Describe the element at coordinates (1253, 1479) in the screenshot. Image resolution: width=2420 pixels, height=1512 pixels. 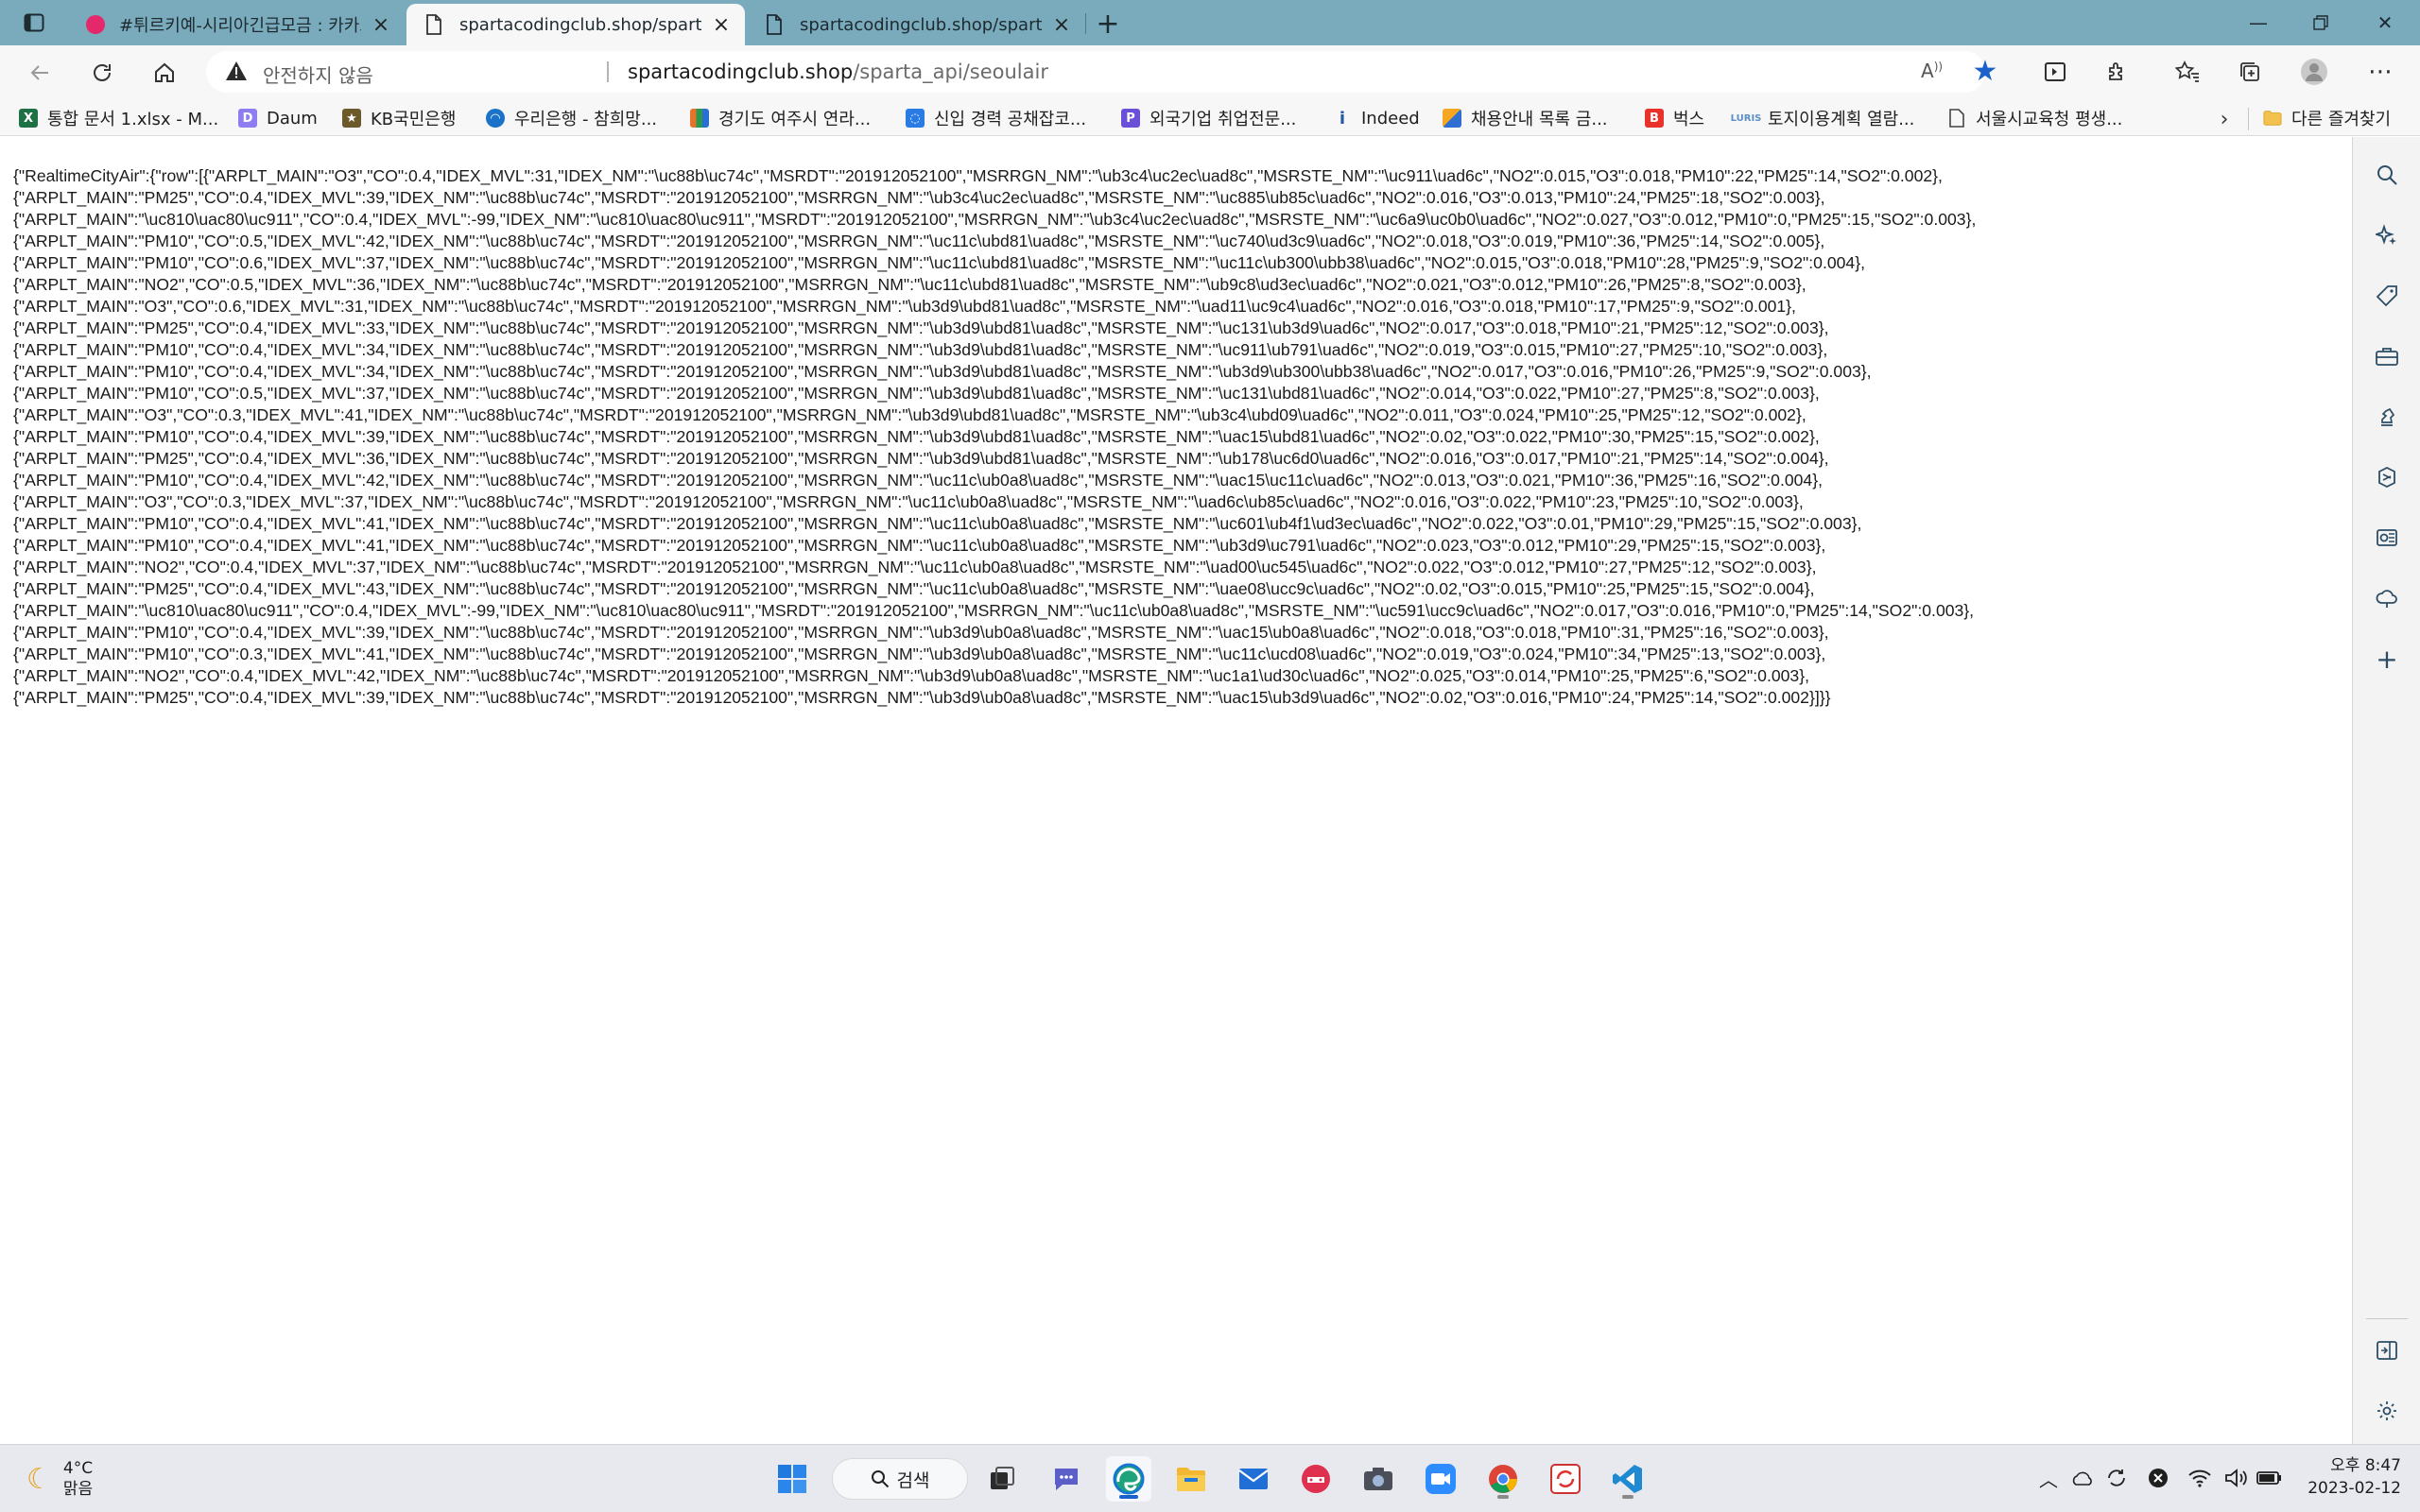
I see `mail-button` at that location.